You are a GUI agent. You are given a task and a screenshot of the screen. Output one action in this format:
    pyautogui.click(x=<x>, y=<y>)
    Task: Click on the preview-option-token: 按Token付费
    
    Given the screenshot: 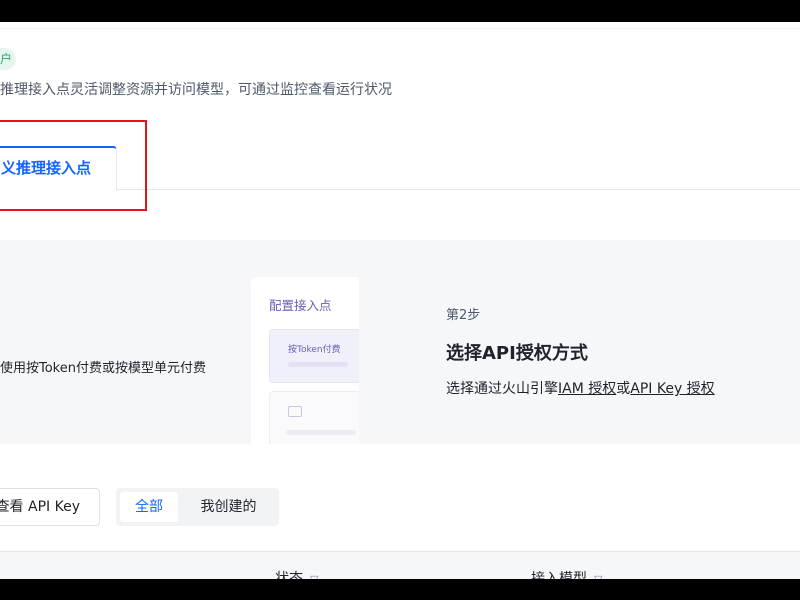 What is the action you would take?
    pyautogui.click(x=314, y=356)
    